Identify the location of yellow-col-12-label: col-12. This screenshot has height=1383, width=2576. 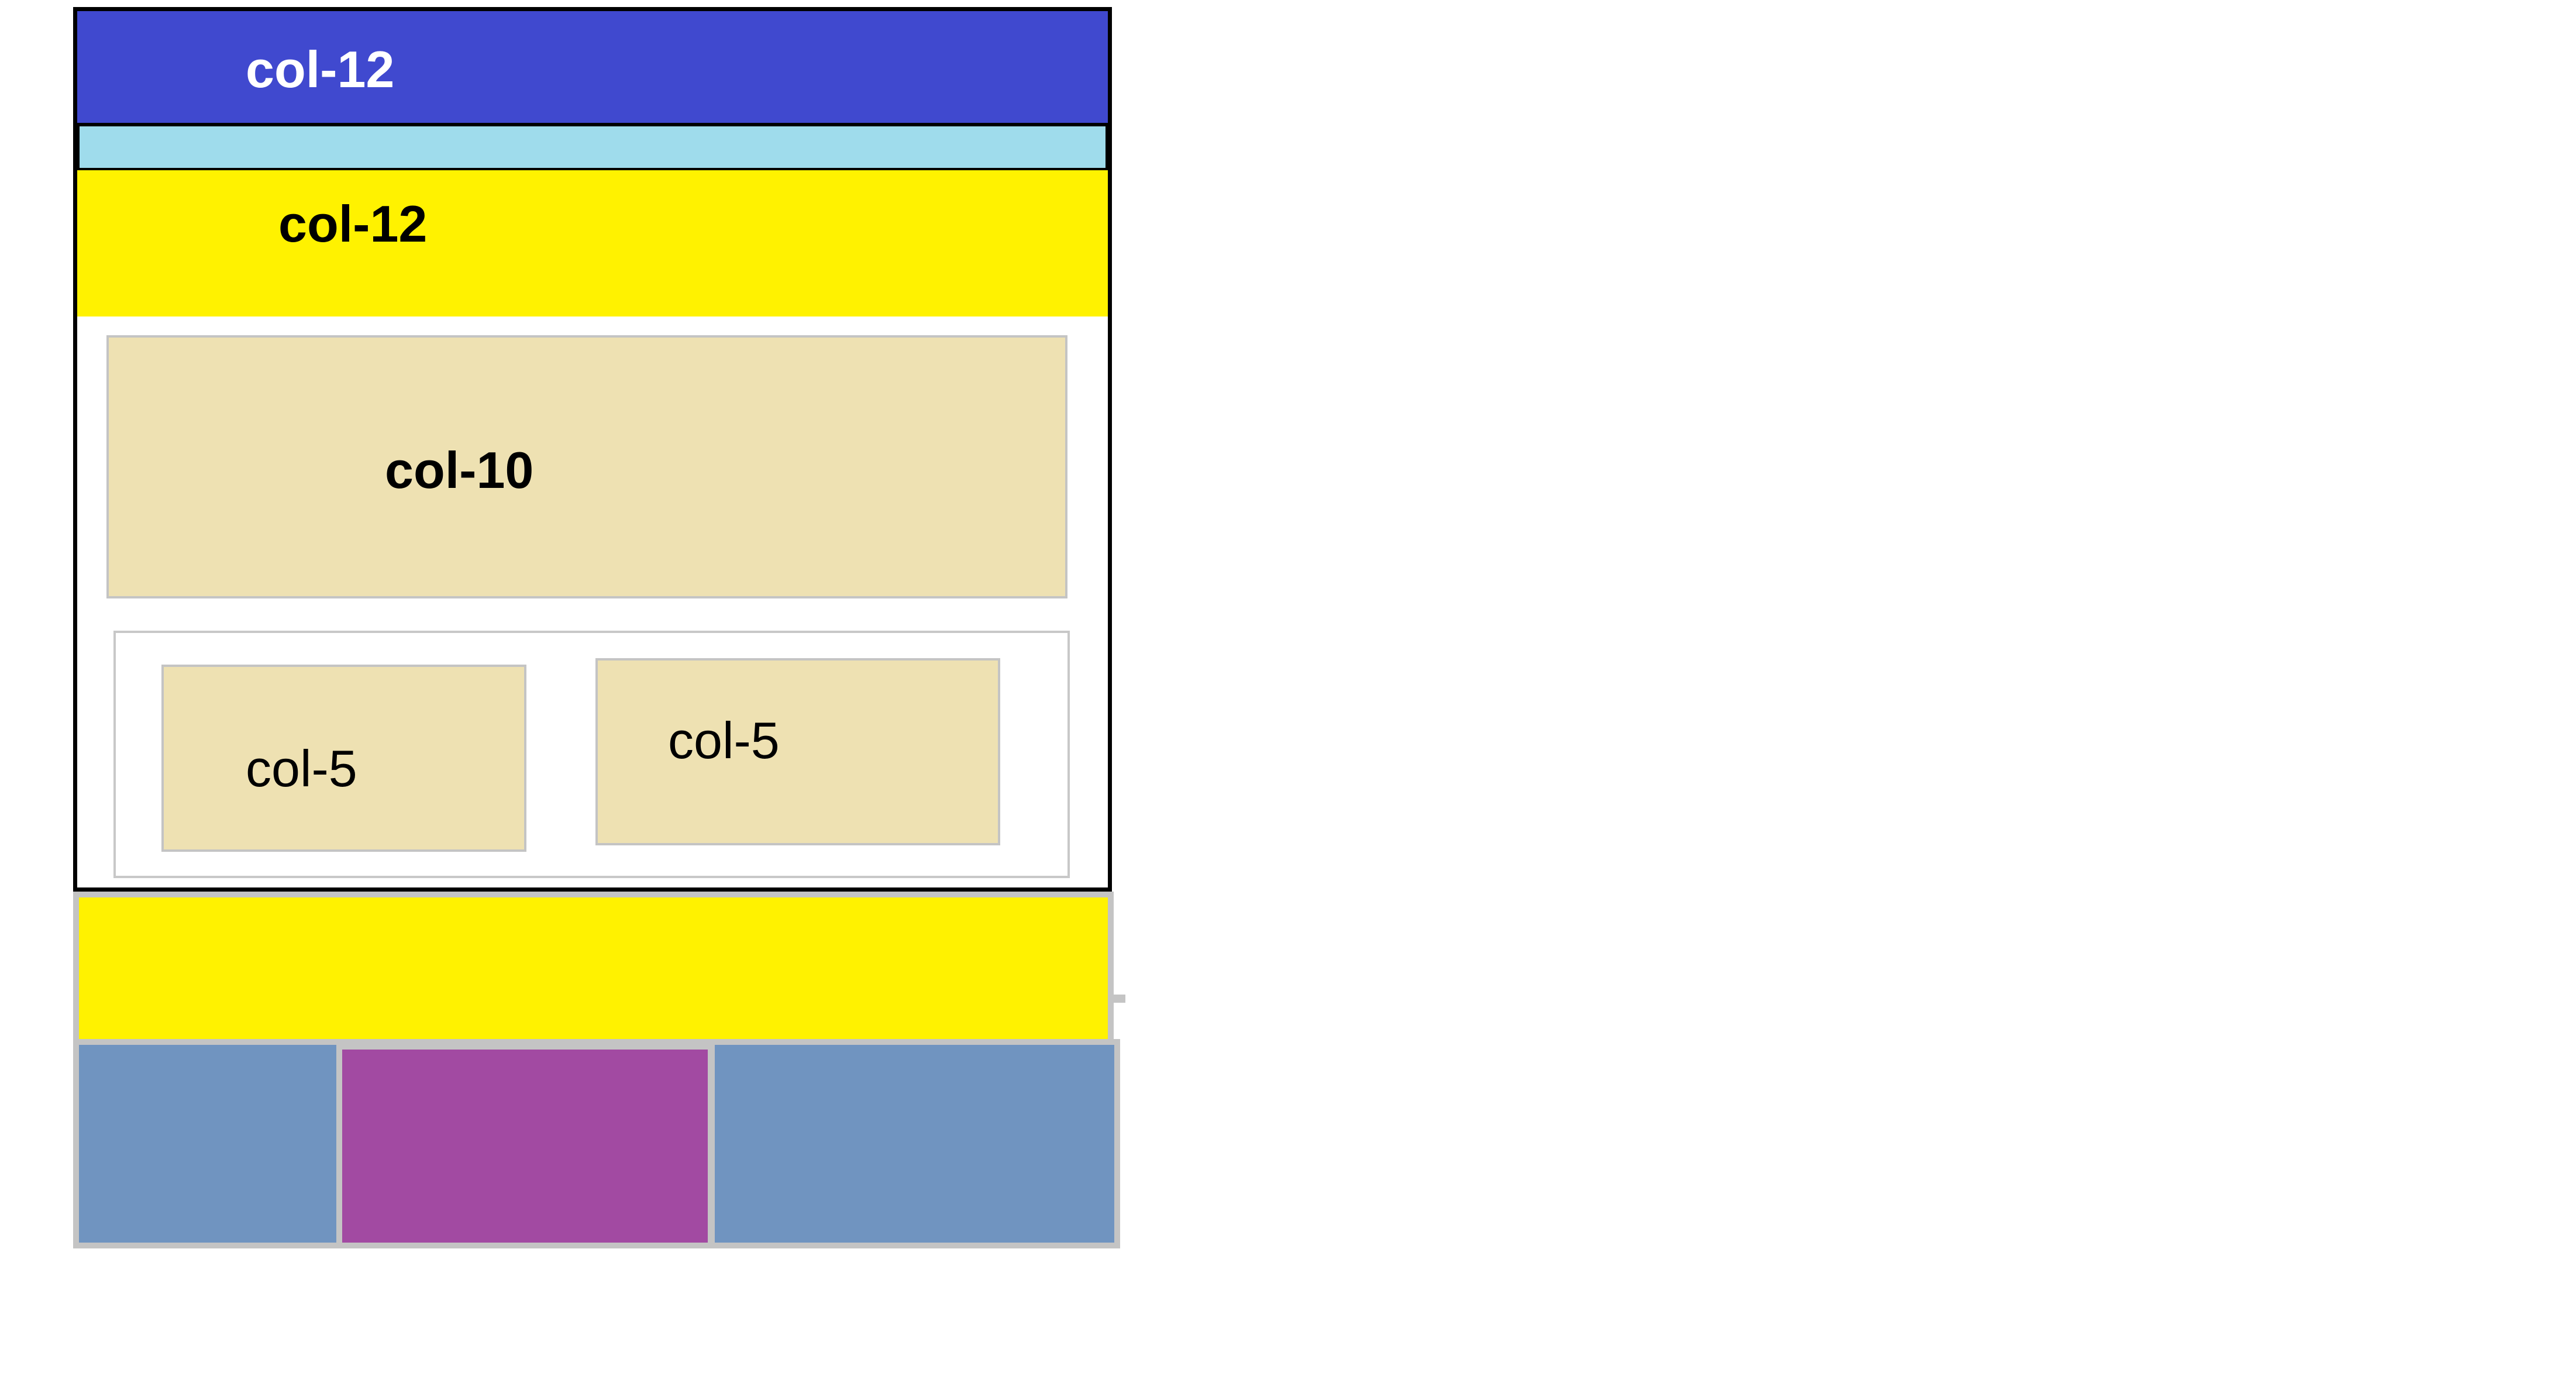
(353, 224).